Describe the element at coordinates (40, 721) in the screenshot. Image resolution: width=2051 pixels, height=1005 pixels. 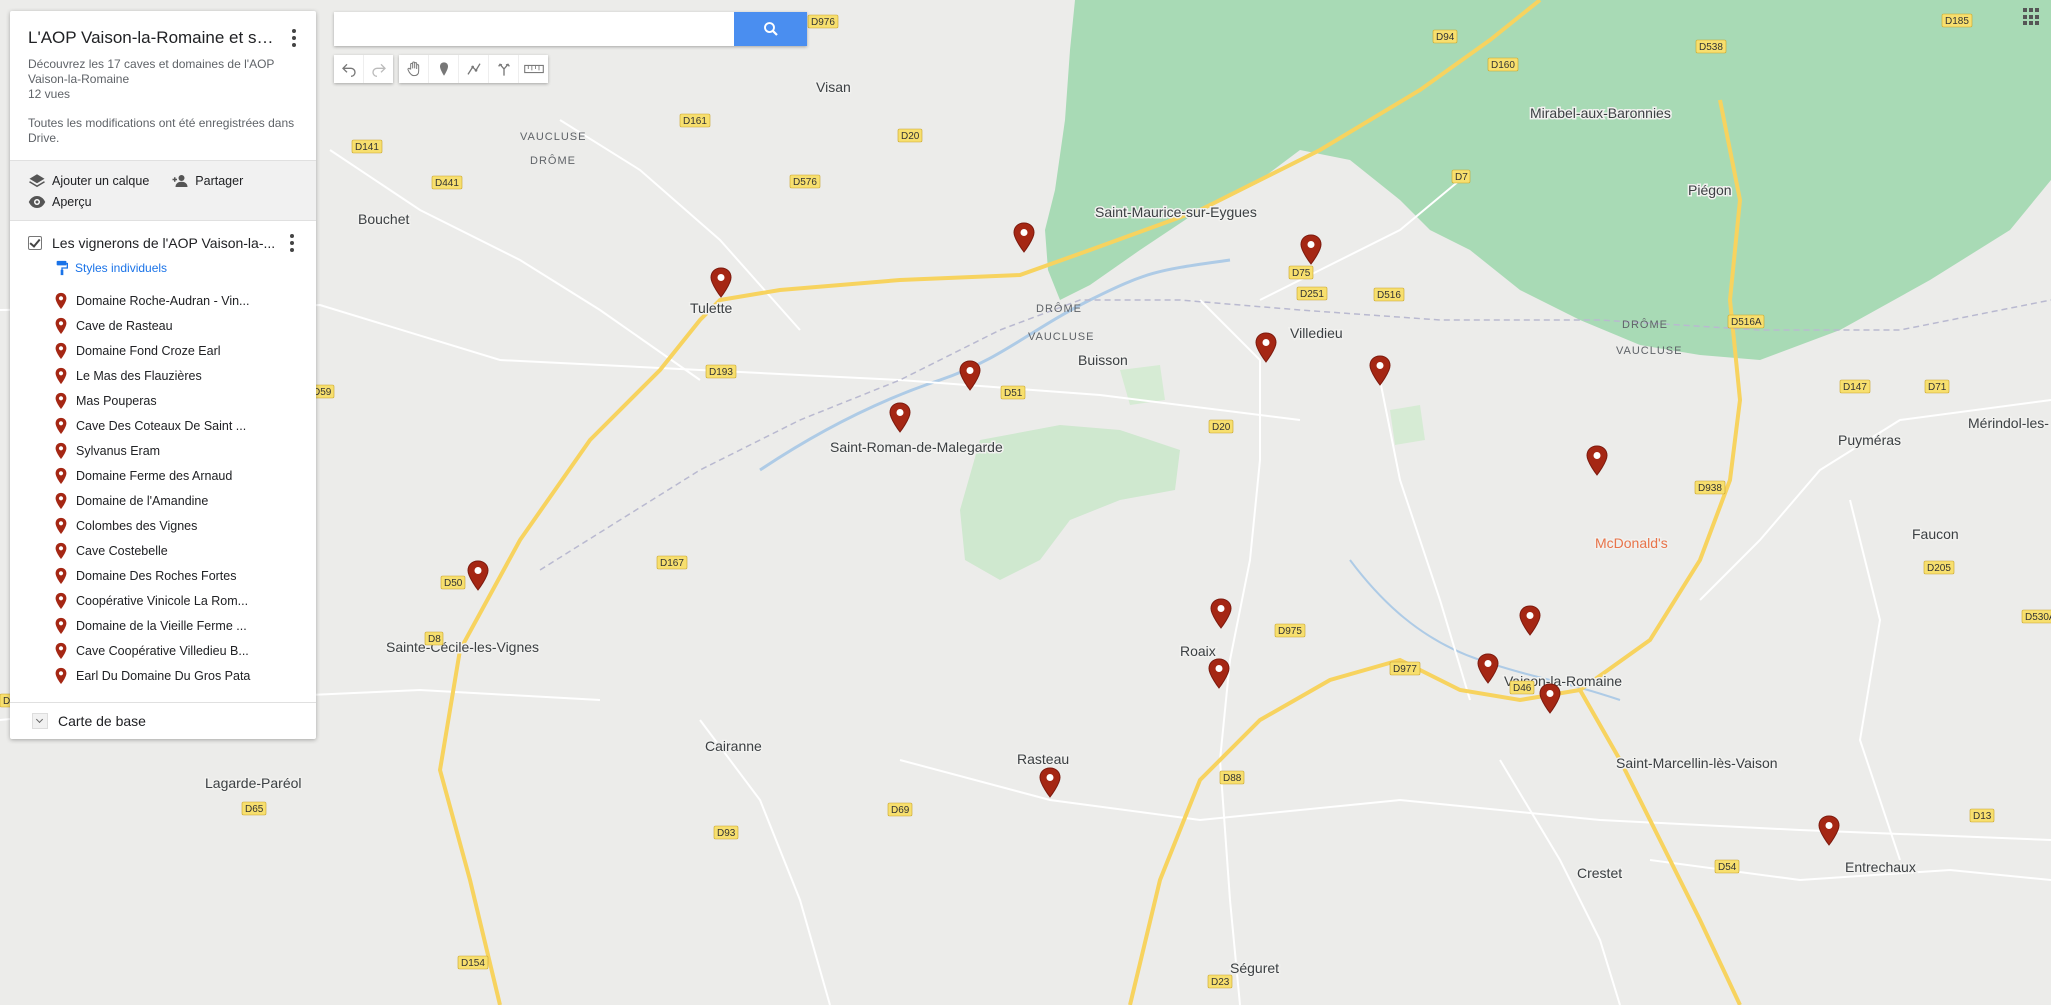
I see `chevron-down-icon` at that location.